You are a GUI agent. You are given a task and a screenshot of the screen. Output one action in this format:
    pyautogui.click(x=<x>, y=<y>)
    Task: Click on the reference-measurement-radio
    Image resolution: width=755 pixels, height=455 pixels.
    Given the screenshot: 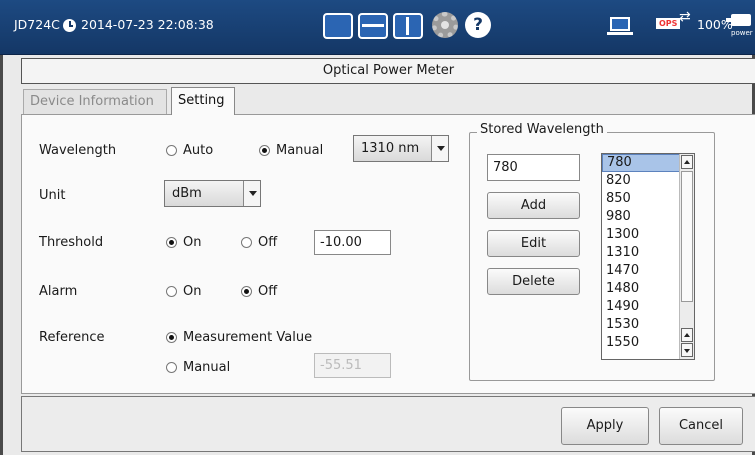 What is the action you would take?
    pyautogui.click(x=171, y=337)
    